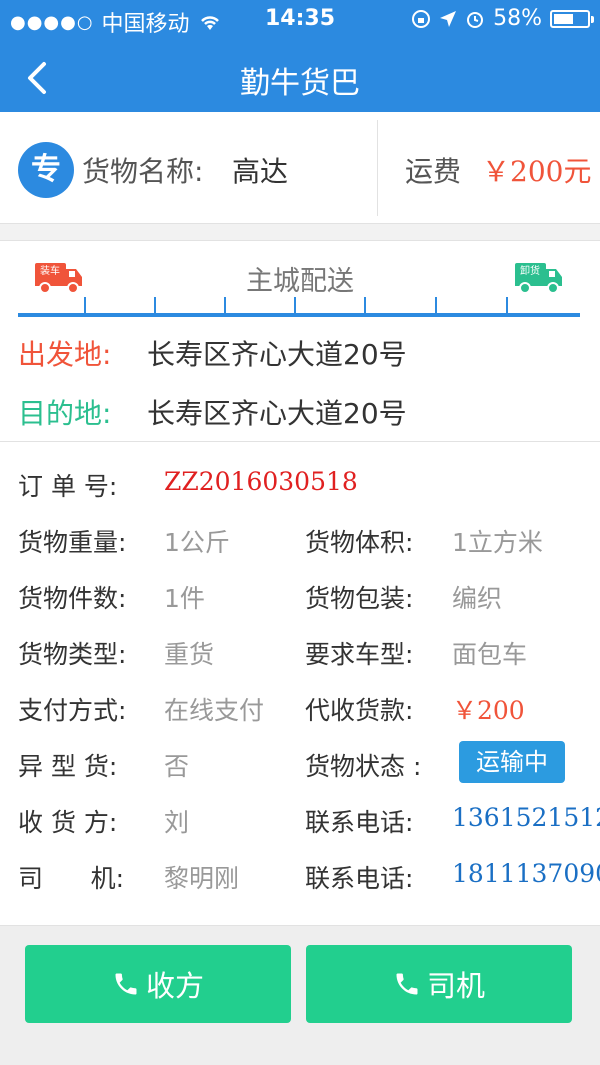 This screenshot has height=1065, width=600. I want to click on status-right: 58%, so click(502, 18).